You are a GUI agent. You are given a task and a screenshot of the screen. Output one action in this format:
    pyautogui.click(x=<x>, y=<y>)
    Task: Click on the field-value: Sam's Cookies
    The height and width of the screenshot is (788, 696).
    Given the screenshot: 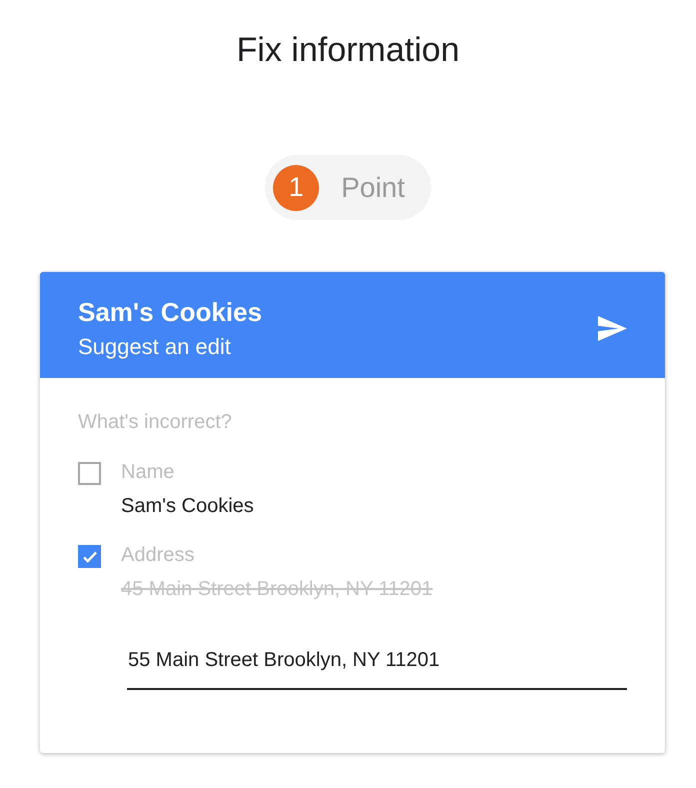 What is the action you would take?
    pyautogui.click(x=187, y=506)
    